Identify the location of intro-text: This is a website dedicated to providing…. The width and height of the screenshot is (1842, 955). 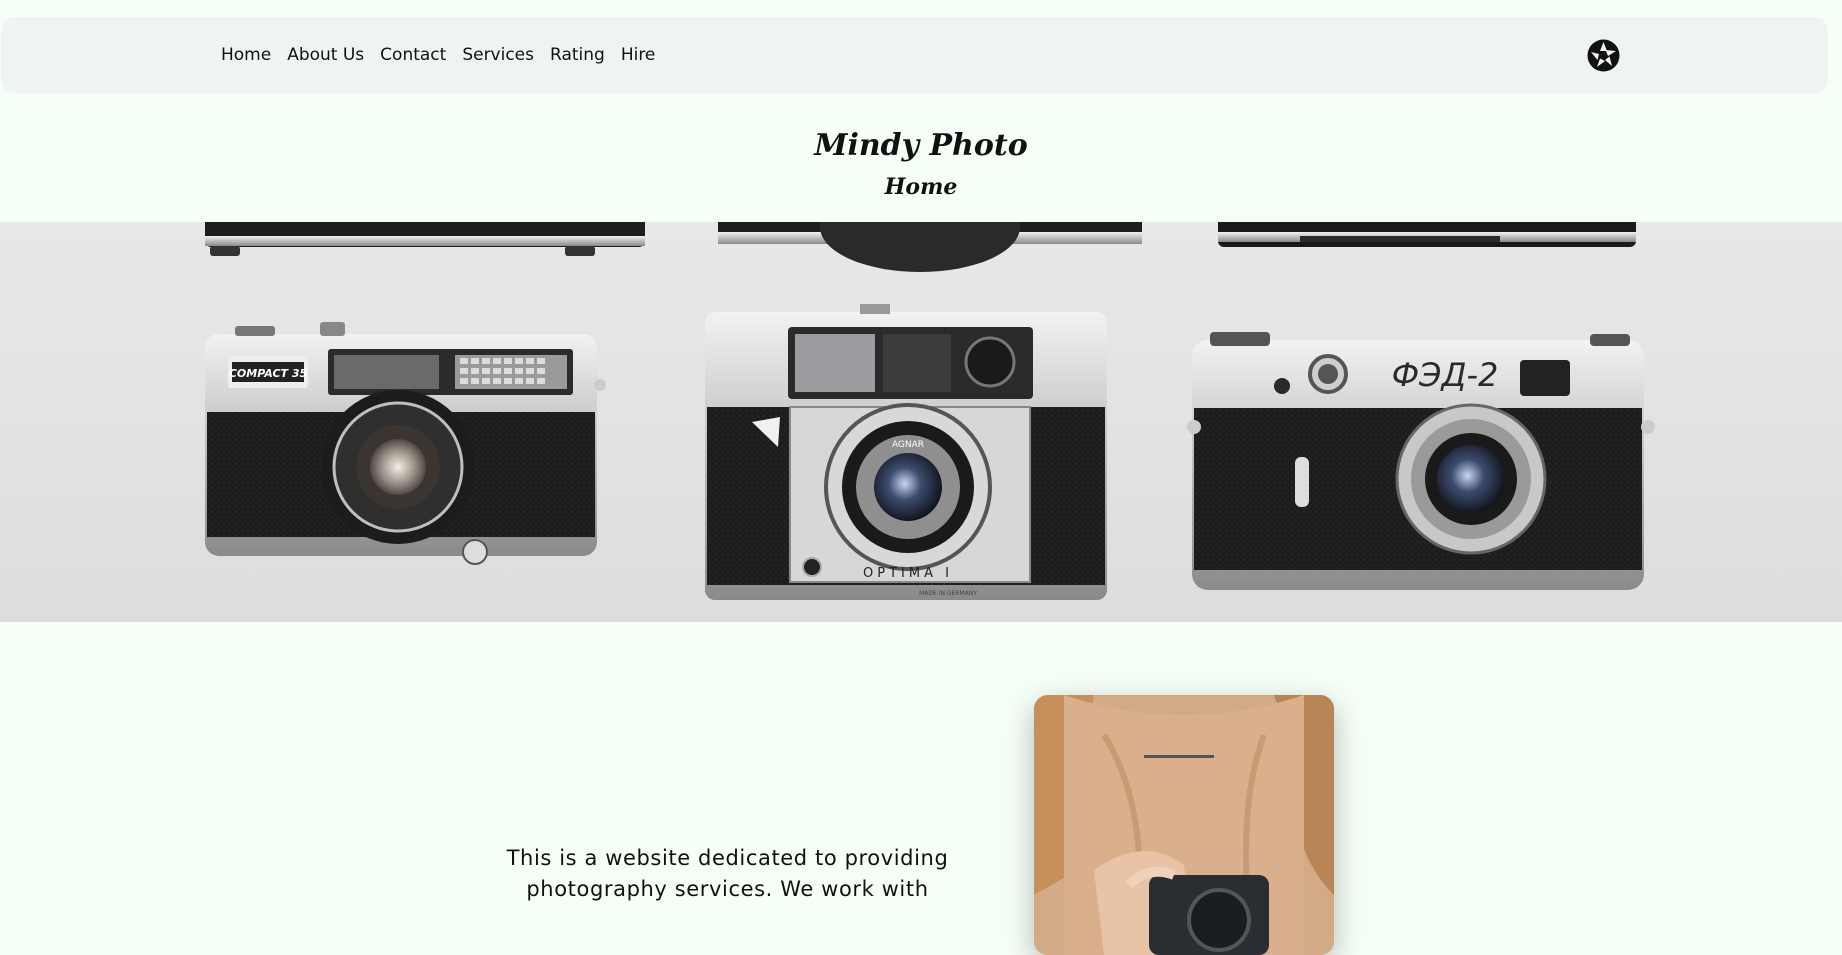
(727, 873).